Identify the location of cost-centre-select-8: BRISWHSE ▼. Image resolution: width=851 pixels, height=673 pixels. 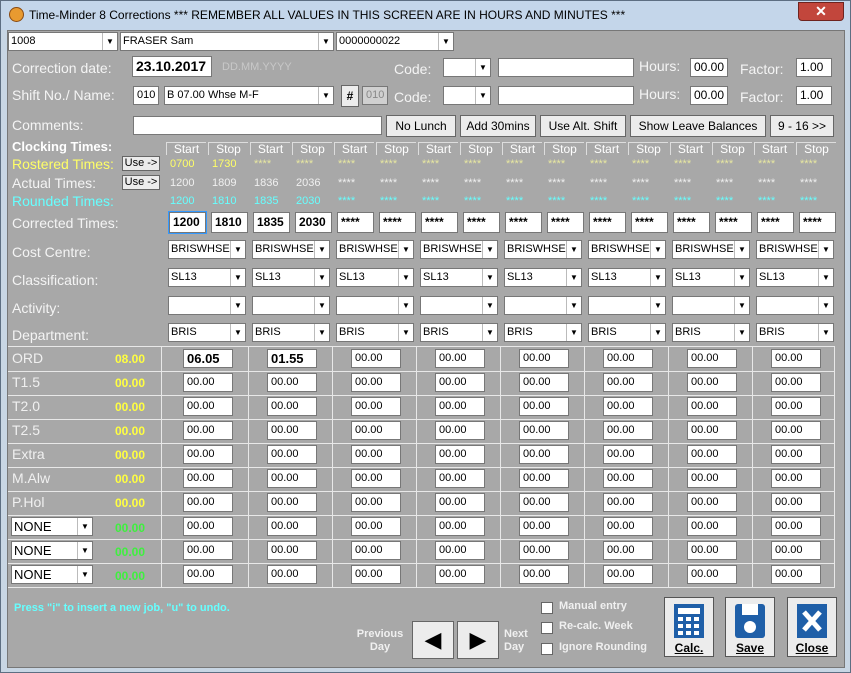
(795, 249).